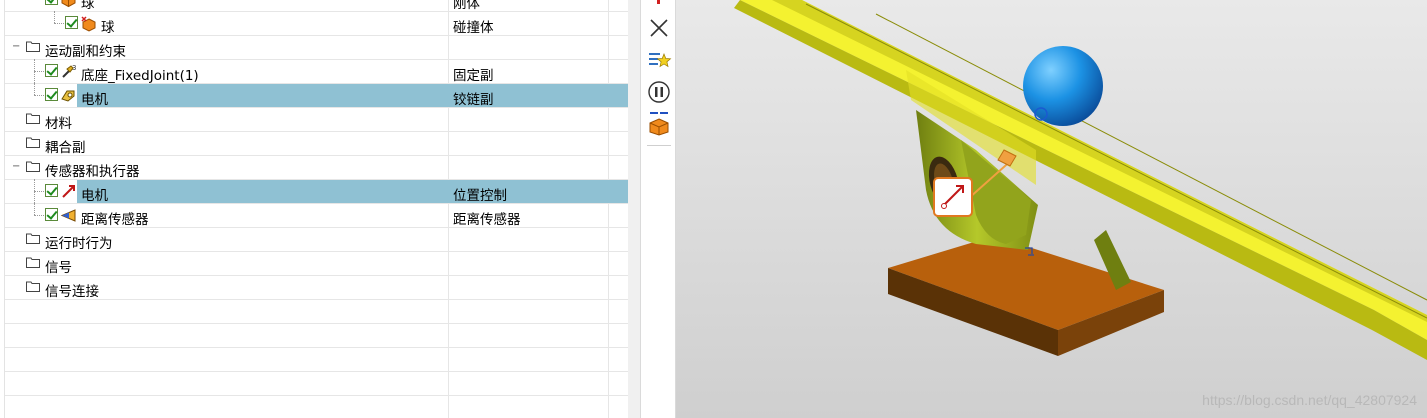 The width and height of the screenshot is (1427, 418). I want to click on position-control-icon, so click(68, 191).